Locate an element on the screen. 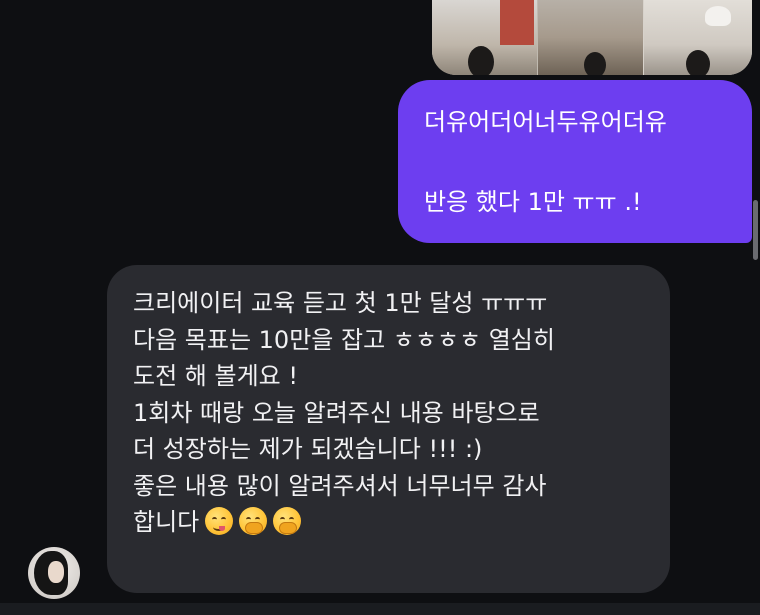  received-message-line: 도전 해 볼게요 ! is located at coordinates (215, 376).